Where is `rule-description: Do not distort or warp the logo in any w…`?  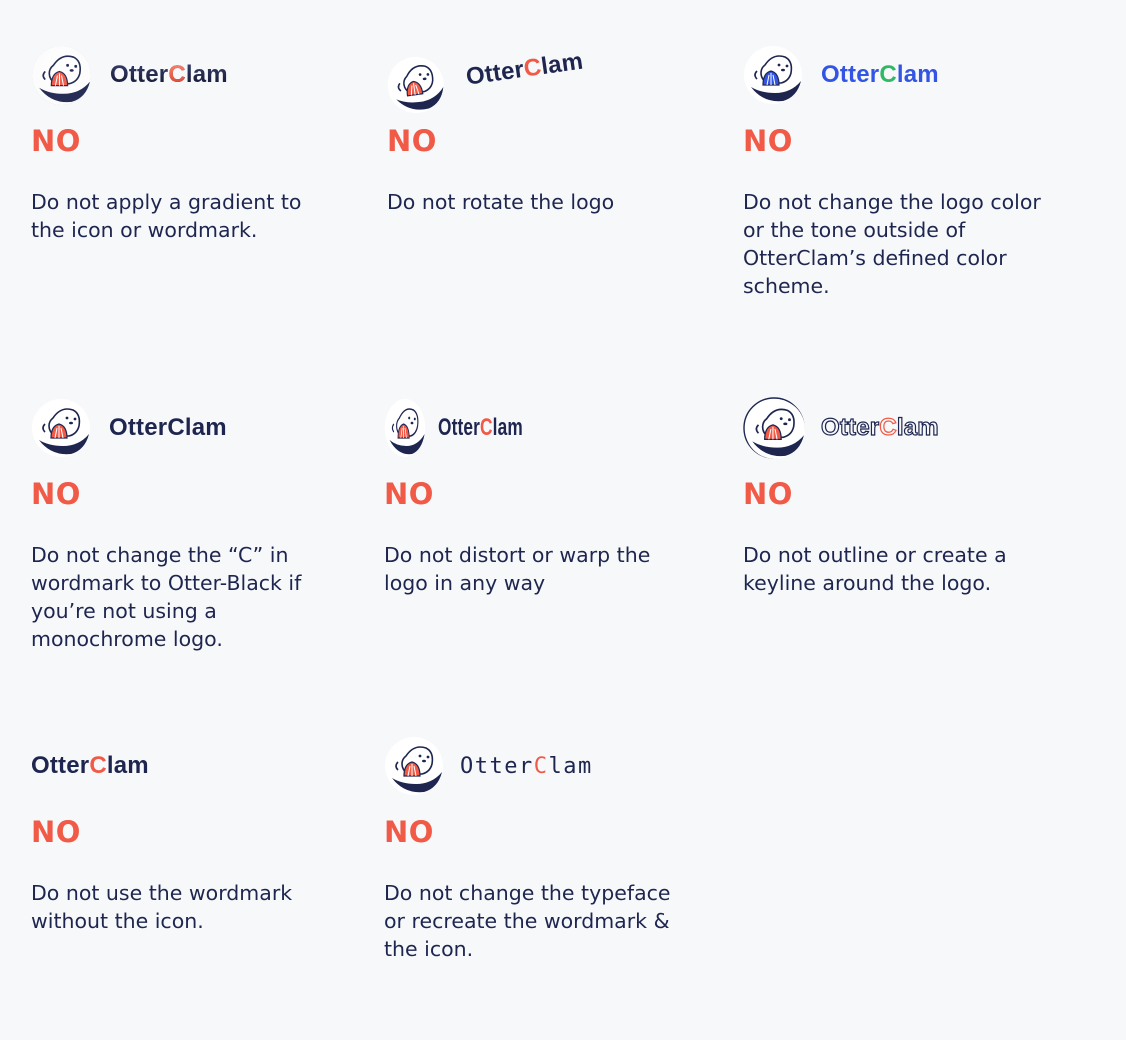 rule-description: Do not distort or warp the logo in any w… is located at coordinates (517, 569).